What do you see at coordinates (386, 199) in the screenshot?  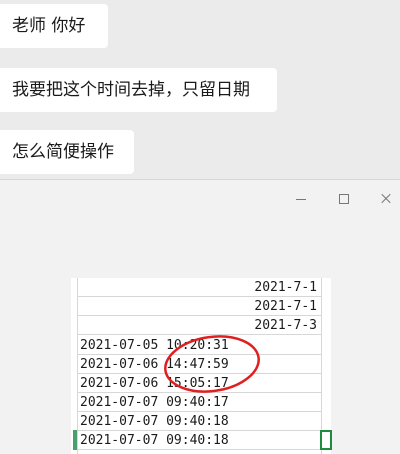 I see `close-icon` at bounding box center [386, 199].